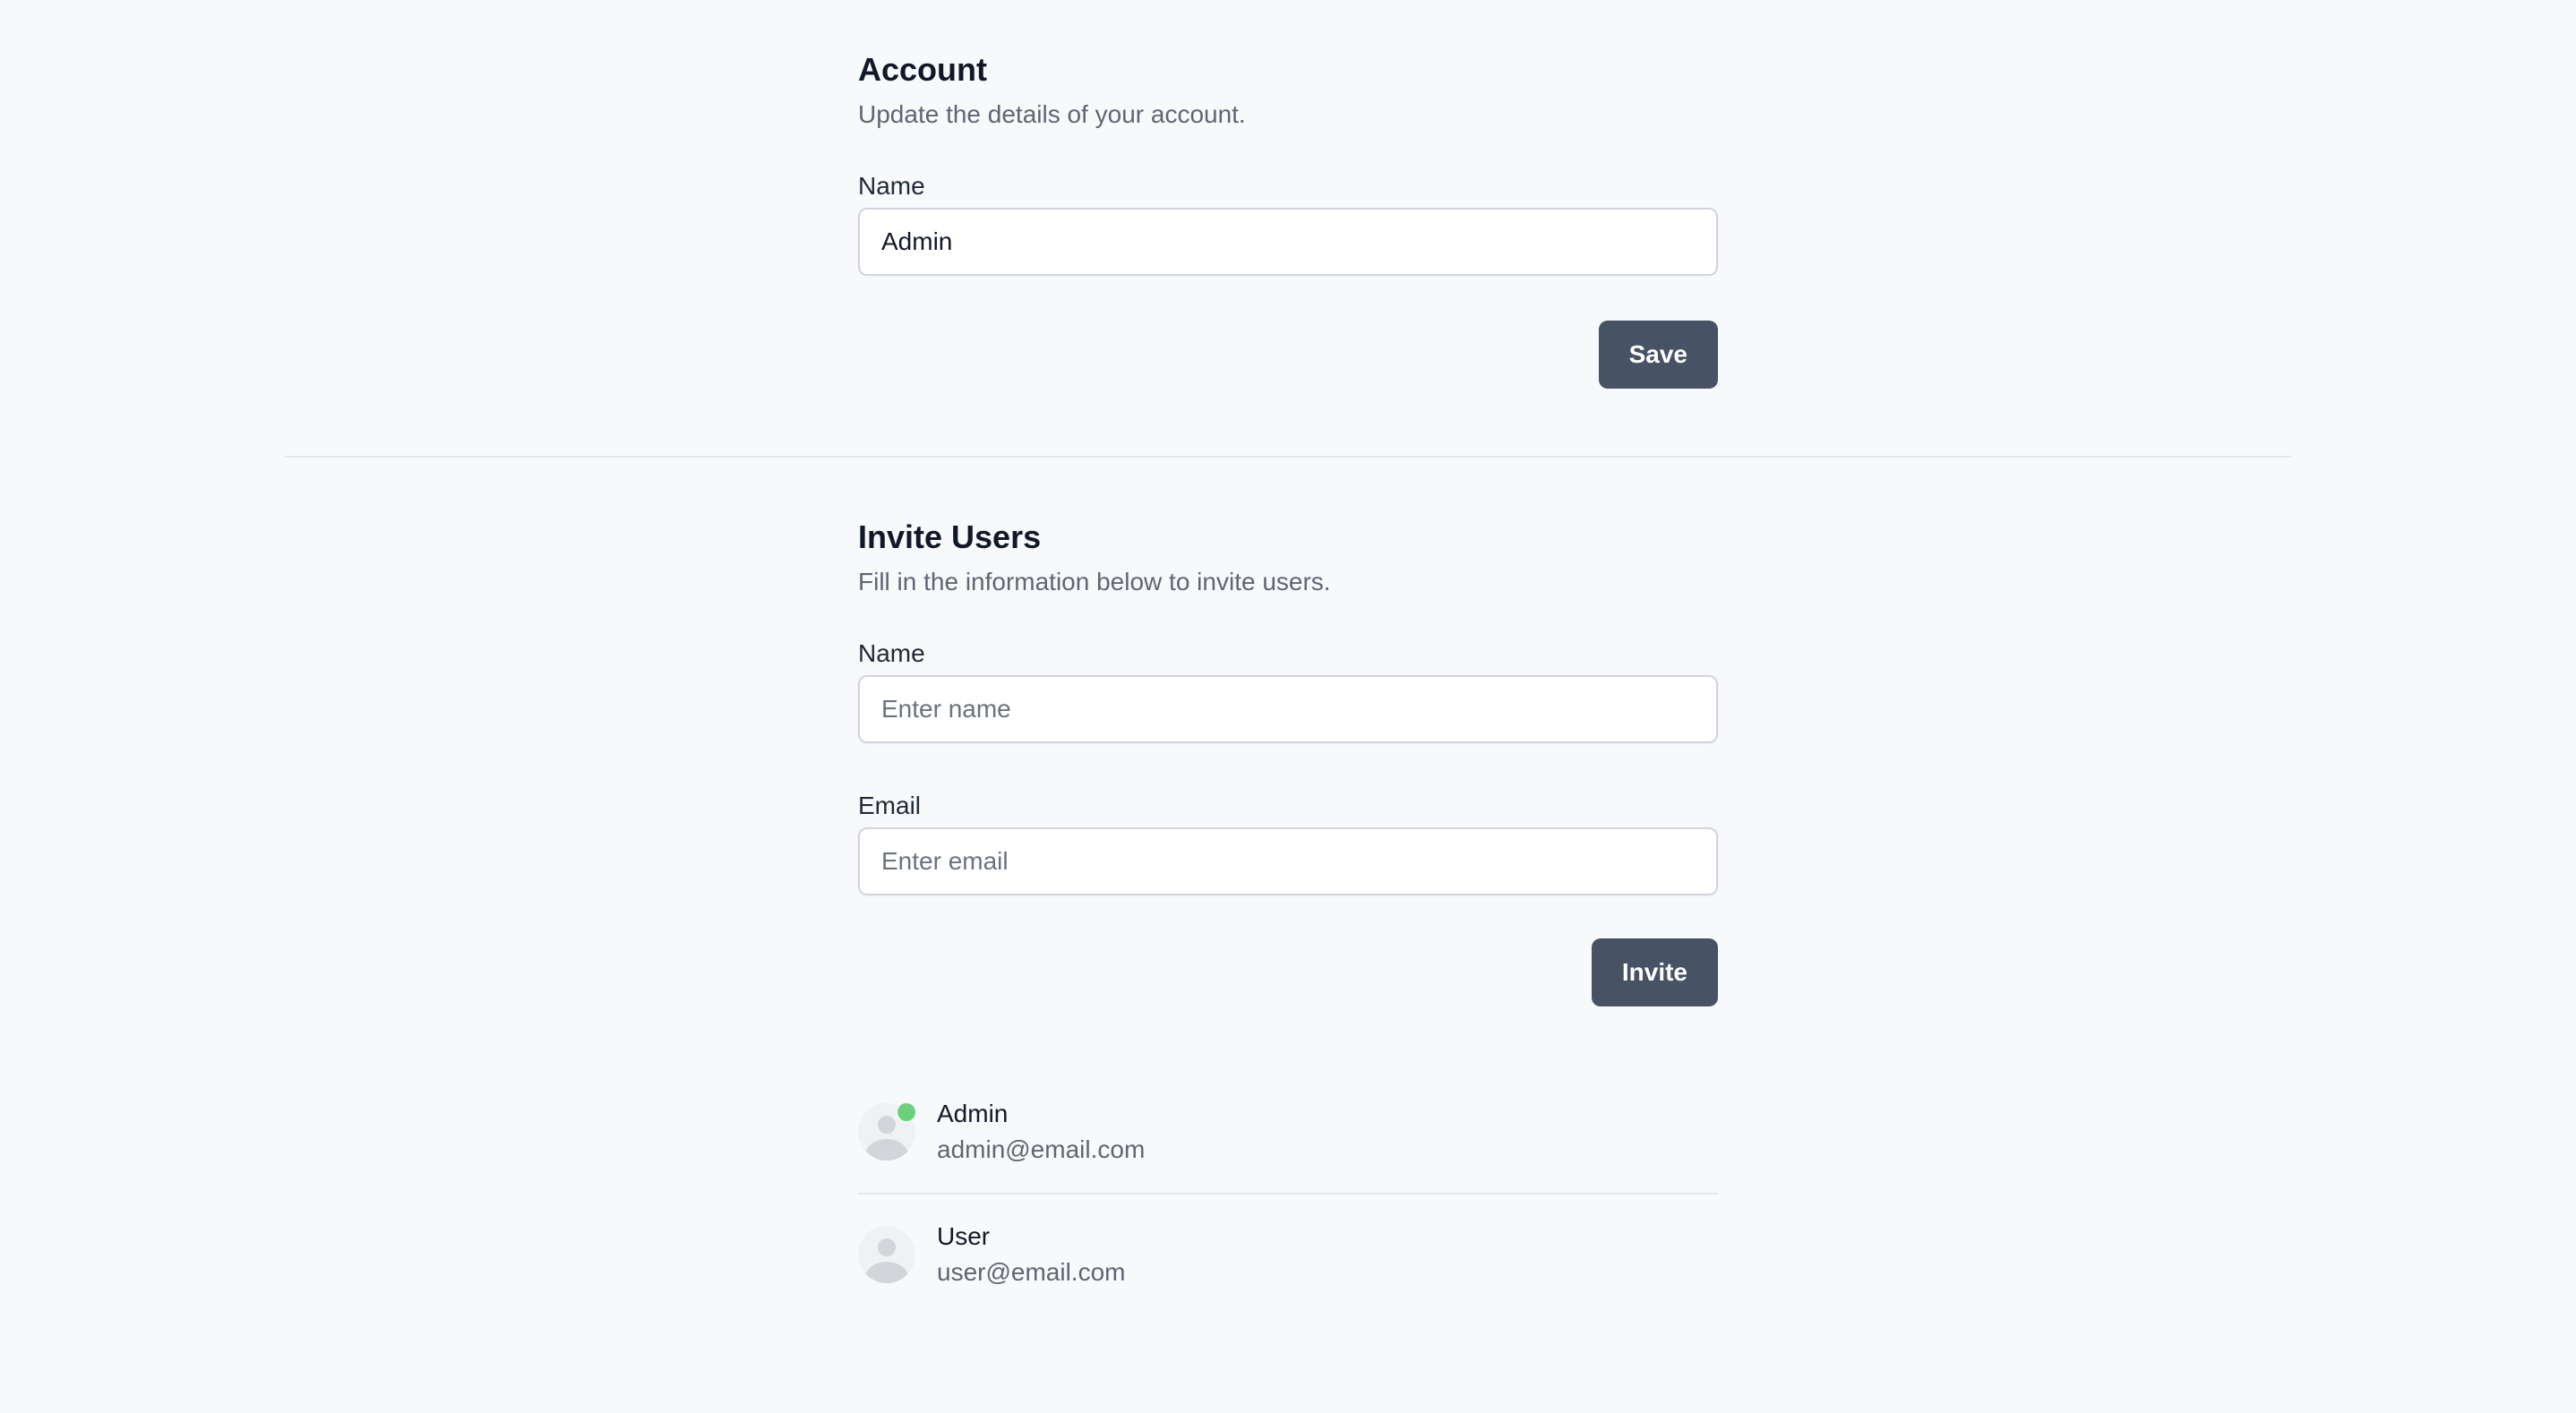  Describe the element at coordinates (1041, 1149) in the screenshot. I see `user-email: admin@email.com` at that location.